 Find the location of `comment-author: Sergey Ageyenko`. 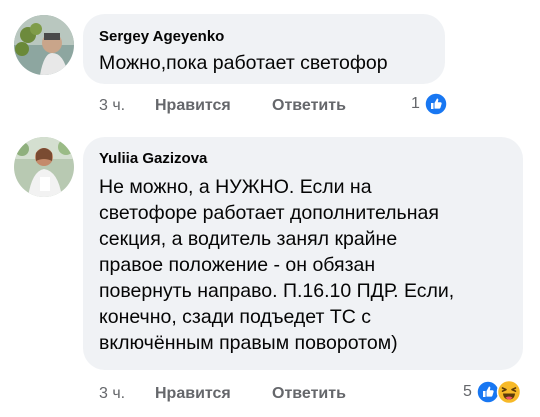

comment-author: Sergey Ageyenko is located at coordinates (161, 36).